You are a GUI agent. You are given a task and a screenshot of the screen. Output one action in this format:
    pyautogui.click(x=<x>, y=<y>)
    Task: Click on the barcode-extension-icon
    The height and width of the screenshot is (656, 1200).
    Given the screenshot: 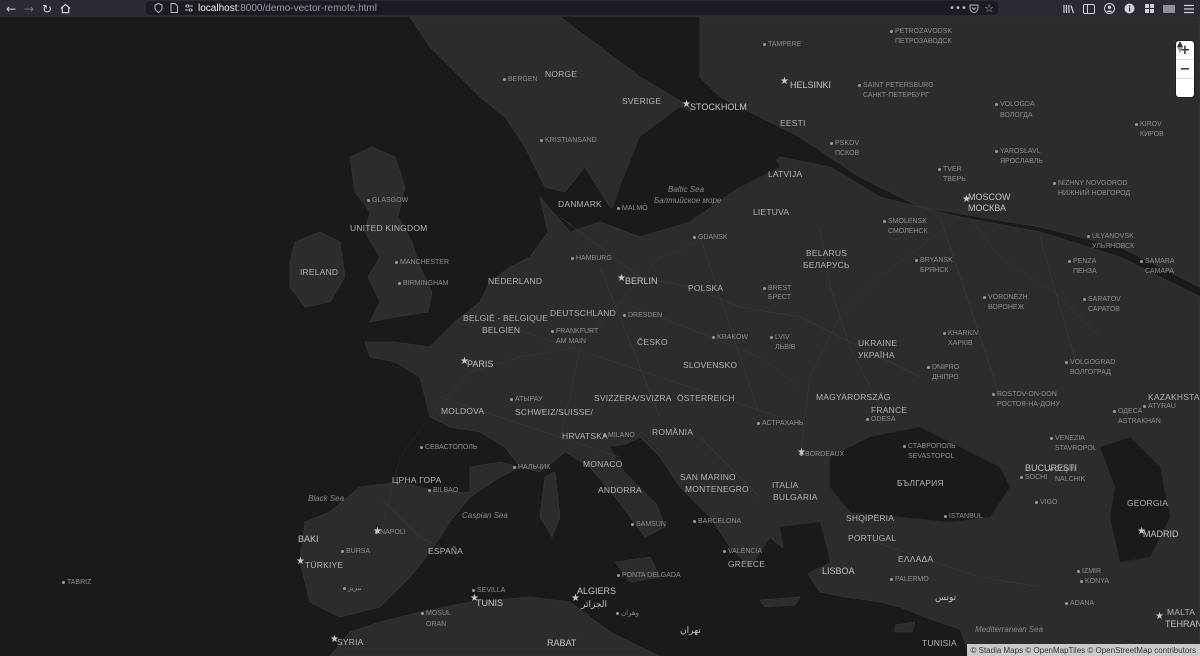 What is the action you would take?
    pyautogui.click(x=1169, y=9)
    